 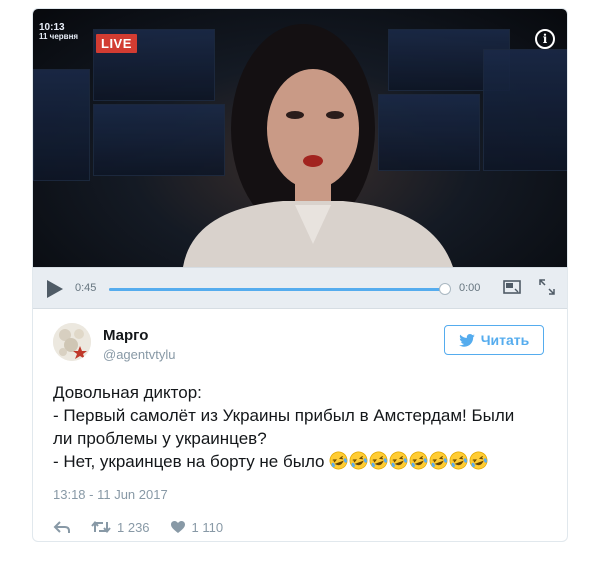 What do you see at coordinates (139, 354) in the screenshot?
I see `user-handle: @agentvtylu` at bounding box center [139, 354].